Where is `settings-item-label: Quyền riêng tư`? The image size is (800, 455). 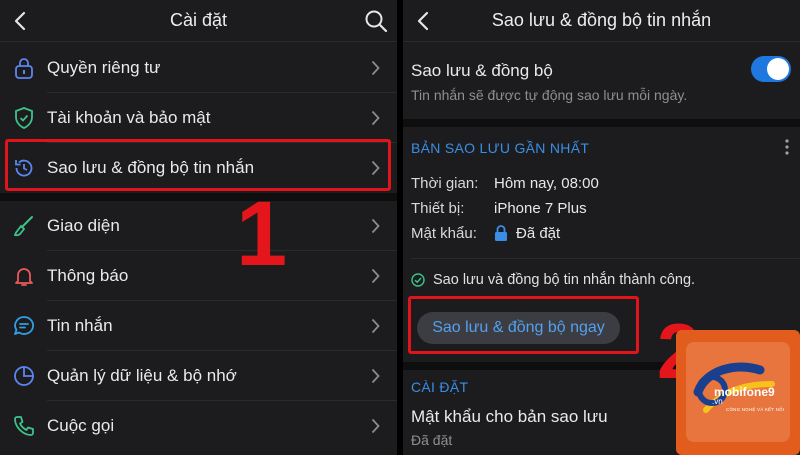 settings-item-label: Quyền riêng tư is located at coordinates (104, 67).